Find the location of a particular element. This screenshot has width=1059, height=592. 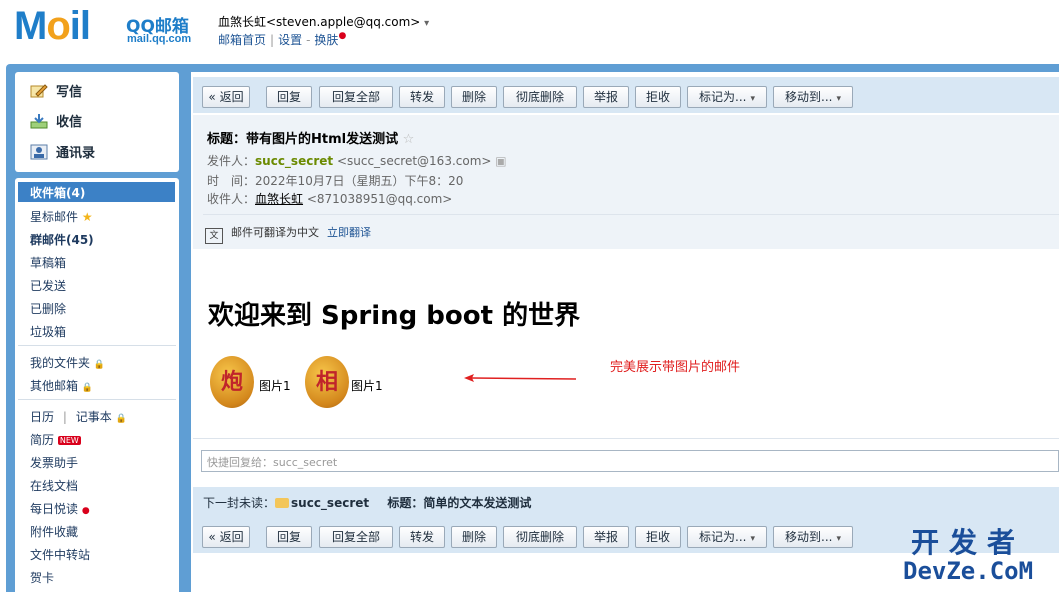

translate-icon: 文 is located at coordinates (214, 236).